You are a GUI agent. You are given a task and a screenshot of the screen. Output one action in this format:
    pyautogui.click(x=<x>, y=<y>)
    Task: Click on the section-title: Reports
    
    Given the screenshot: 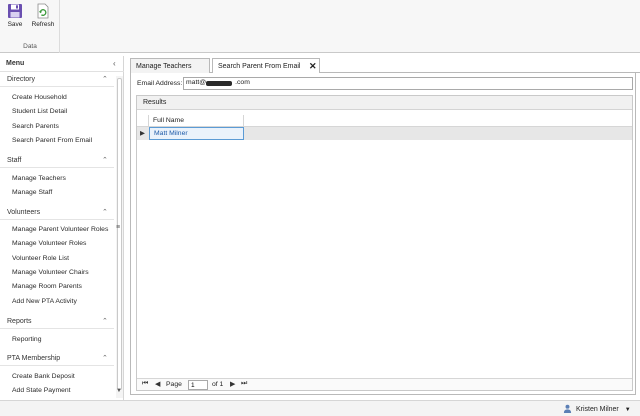 What is the action you would take?
    pyautogui.click(x=19, y=321)
    